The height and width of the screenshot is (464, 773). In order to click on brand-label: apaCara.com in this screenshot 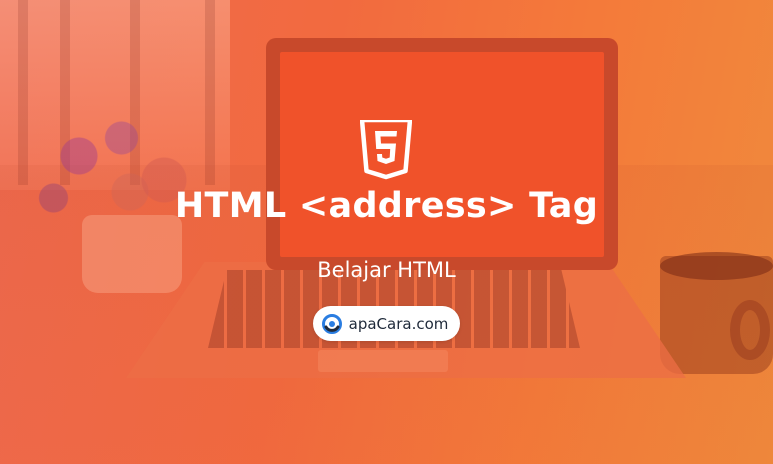, I will do `click(398, 323)`.